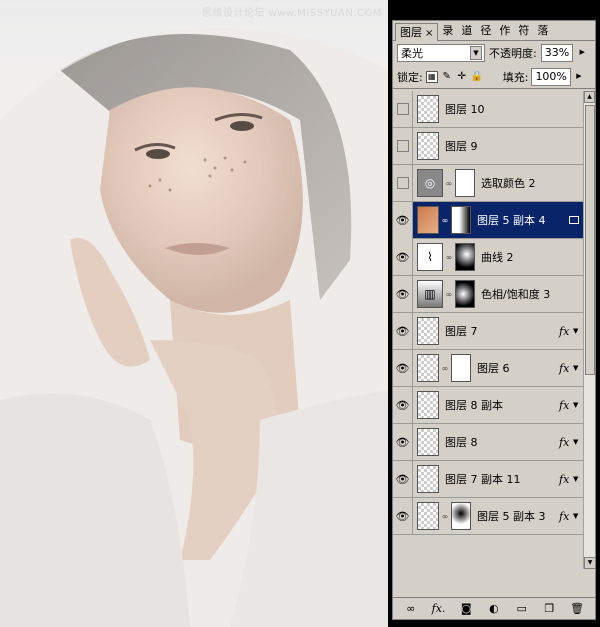  Describe the element at coordinates (579, 77) in the screenshot. I see `fill-arrow-icon: ▶` at that location.